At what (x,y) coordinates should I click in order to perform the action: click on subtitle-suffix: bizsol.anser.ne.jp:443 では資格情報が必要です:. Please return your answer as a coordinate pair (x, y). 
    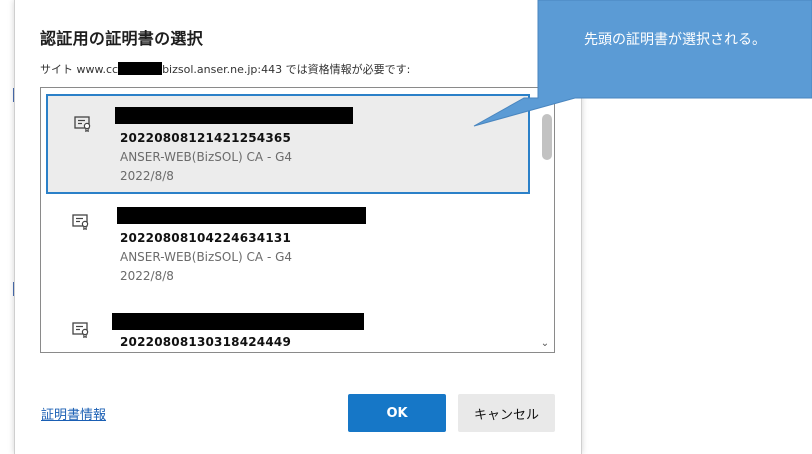
    Looking at the image, I should click on (286, 69).